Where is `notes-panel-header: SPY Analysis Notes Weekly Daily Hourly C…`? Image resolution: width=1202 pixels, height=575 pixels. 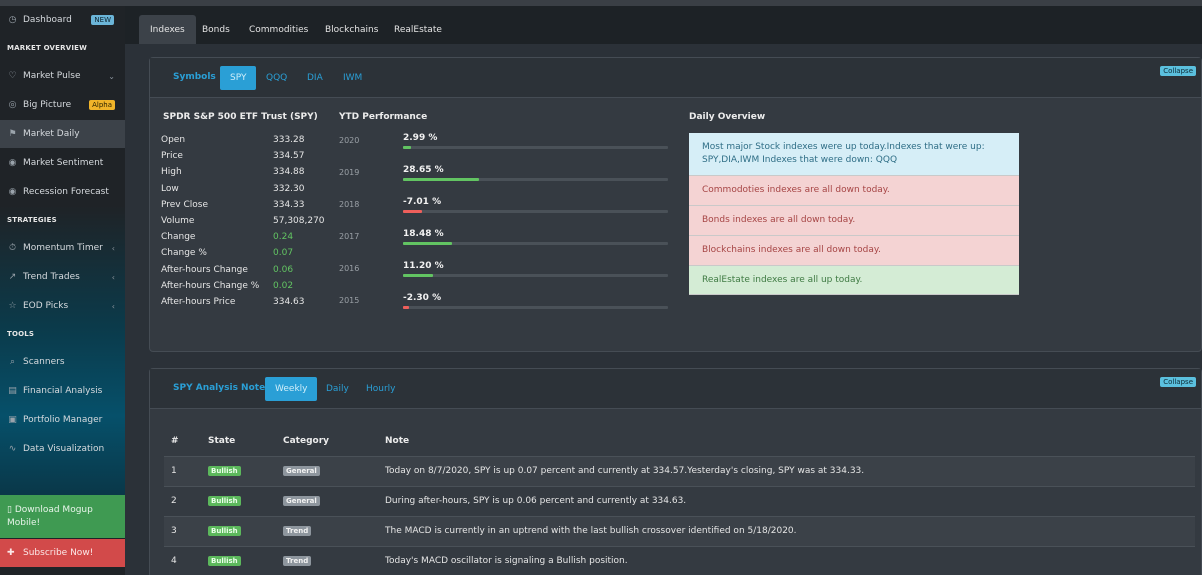 notes-panel-header: SPY Analysis Notes Weekly Daily Hourly C… is located at coordinates (675, 389).